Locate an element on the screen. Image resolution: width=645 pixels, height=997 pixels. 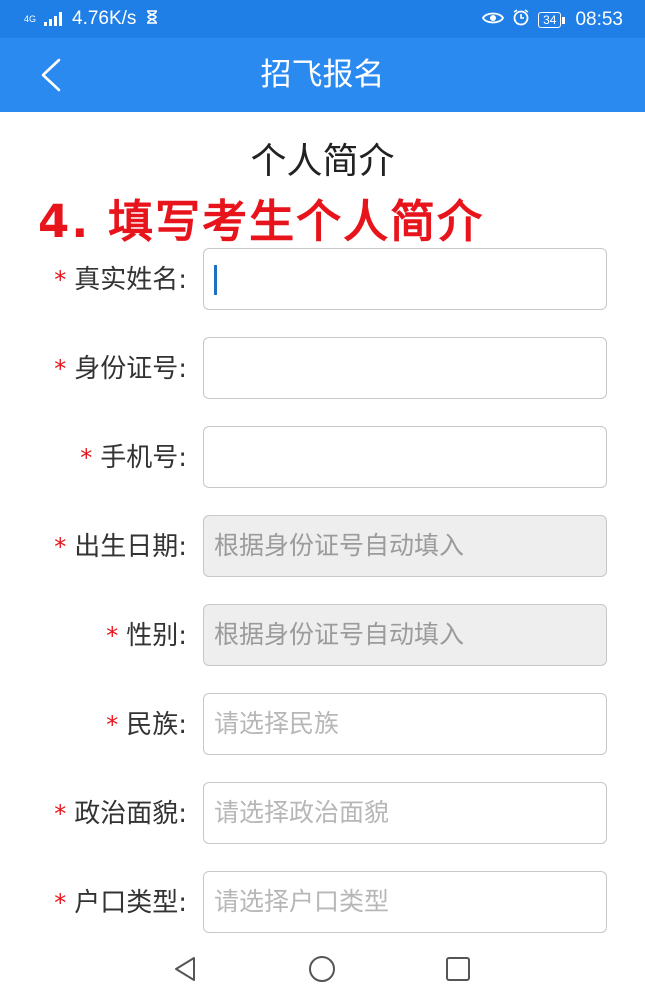
field-placeholder: 请选择户口类型 is located at coordinates (302, 901).